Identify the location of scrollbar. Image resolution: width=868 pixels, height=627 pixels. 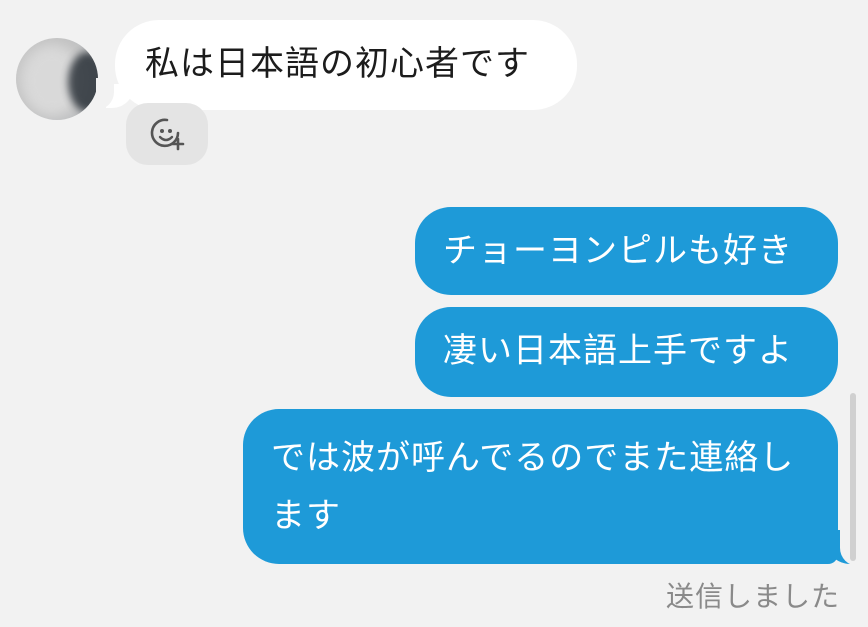
(853, 477).